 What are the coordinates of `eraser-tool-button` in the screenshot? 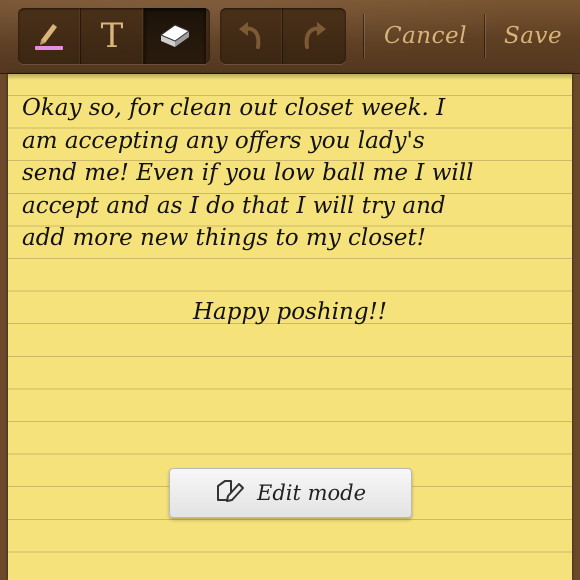 It's located at (175, 36).